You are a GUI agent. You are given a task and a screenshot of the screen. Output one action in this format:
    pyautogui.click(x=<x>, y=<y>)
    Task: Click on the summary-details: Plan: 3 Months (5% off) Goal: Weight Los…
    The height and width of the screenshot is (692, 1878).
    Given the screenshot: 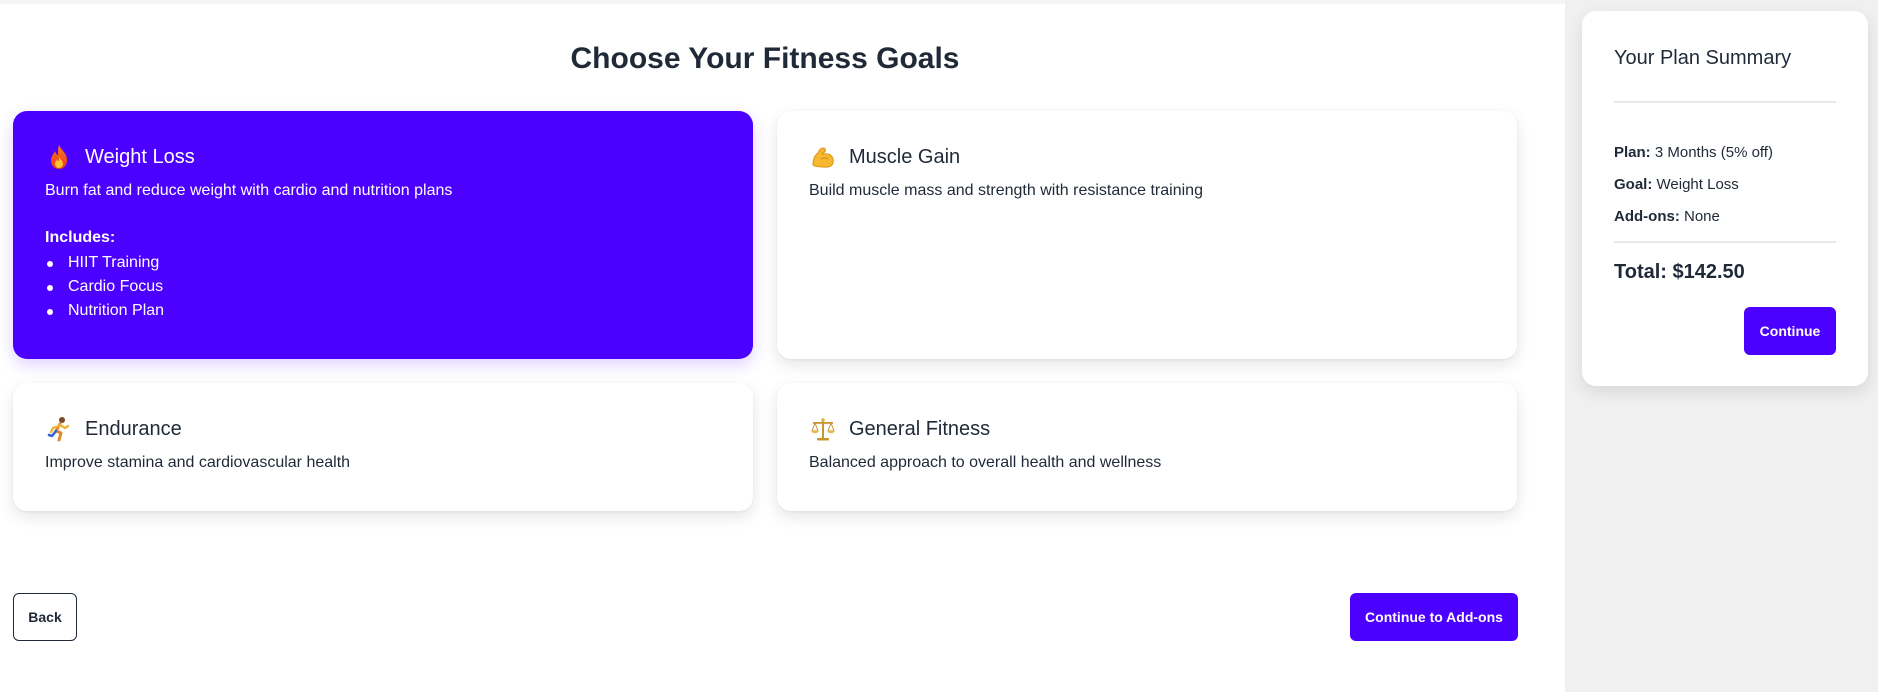 What is the action you would take?
    pyautogui.click(x=1725, y=185)
    